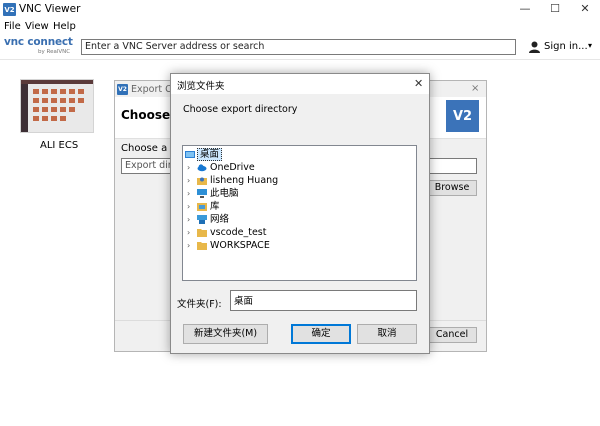 This screenshot has width=600, height=426. I want to click on export-choose-label: Choose a d, so click(149, 148).